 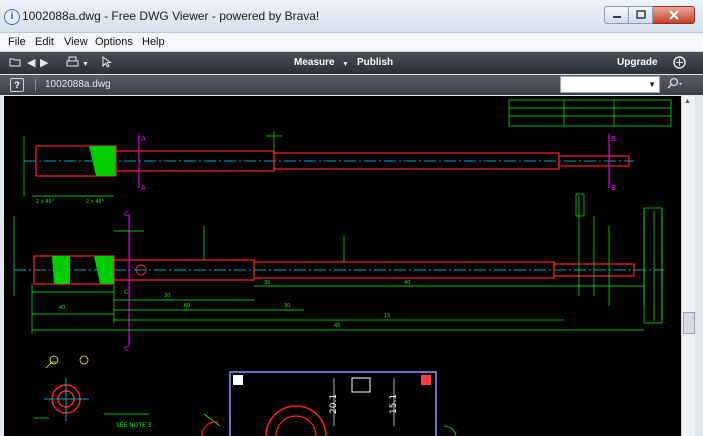 I want to click on minimize-icon, so click(x=616, y=17).